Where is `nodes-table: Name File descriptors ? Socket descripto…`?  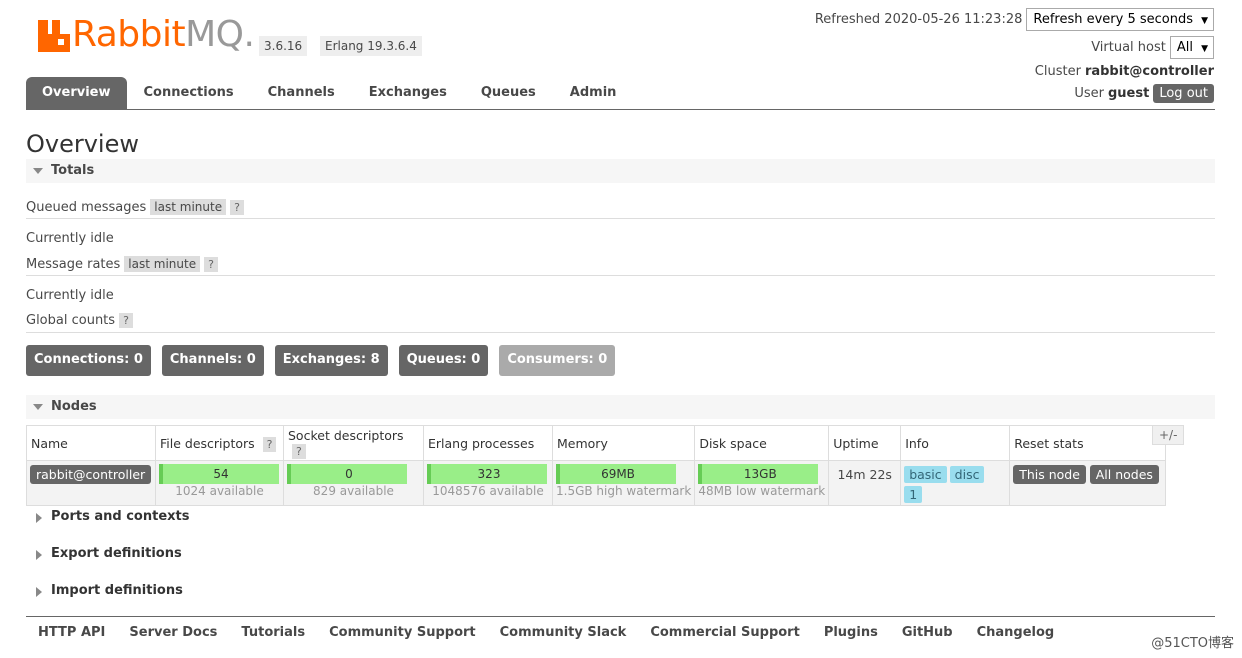
nodes-table: Name File descriptors ? Socket descripto… is located at coordinates (596, 465).